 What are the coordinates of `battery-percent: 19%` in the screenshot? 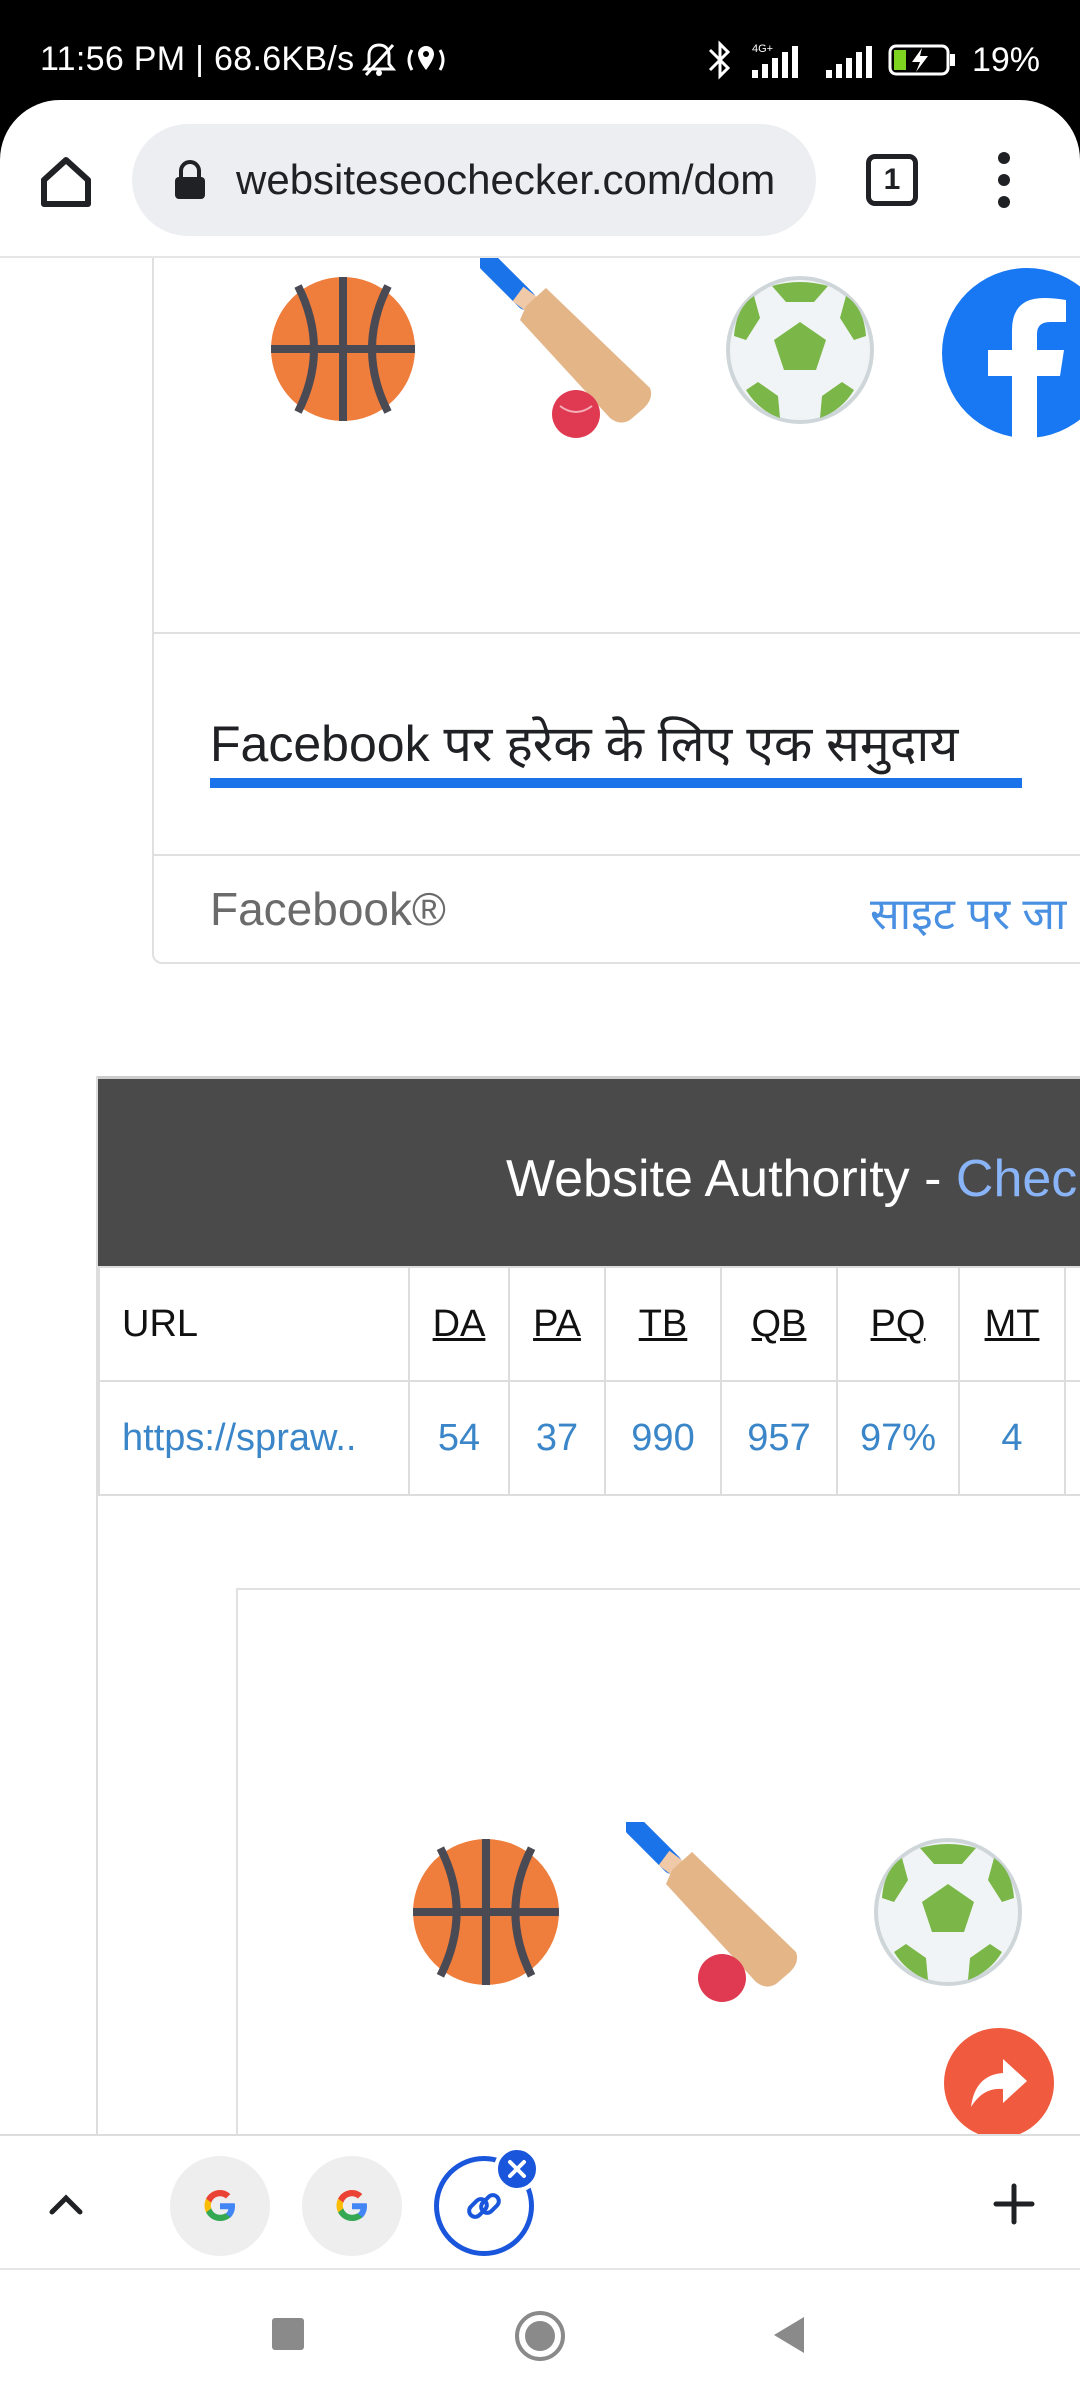 It's located at (1005, 59).